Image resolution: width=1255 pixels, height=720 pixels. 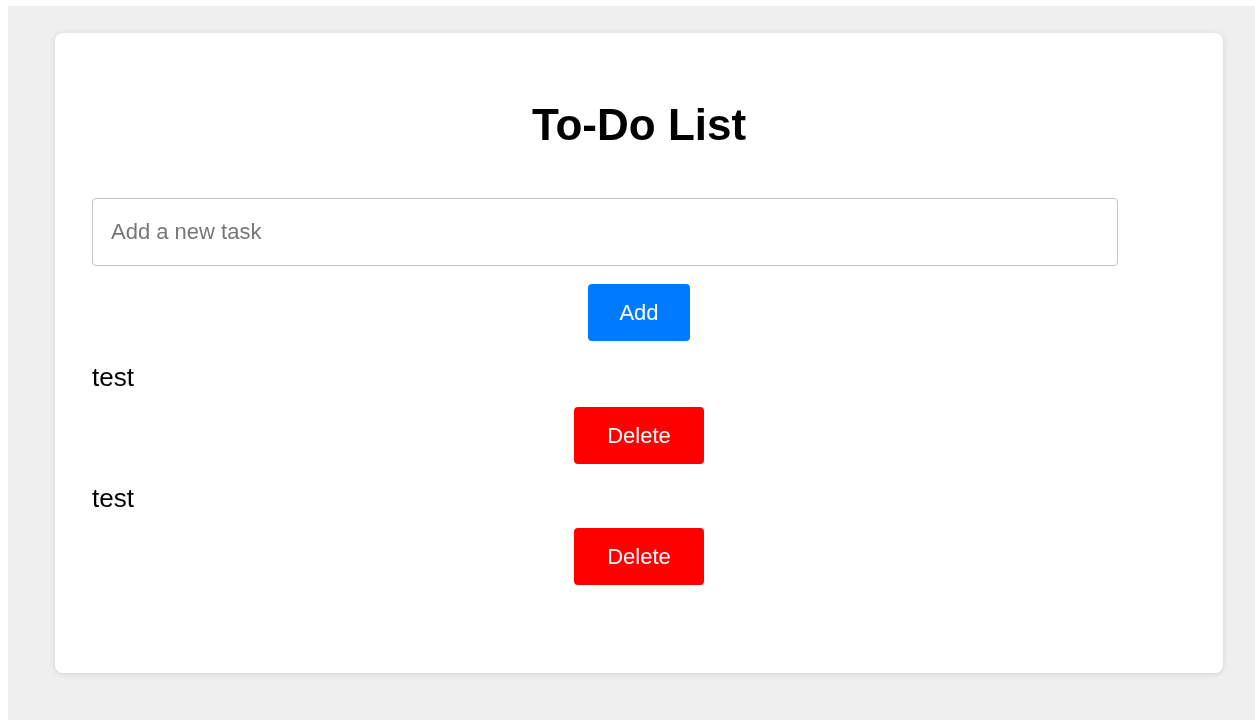 I want to click on add-button: Add, so click(x=639, y=312).